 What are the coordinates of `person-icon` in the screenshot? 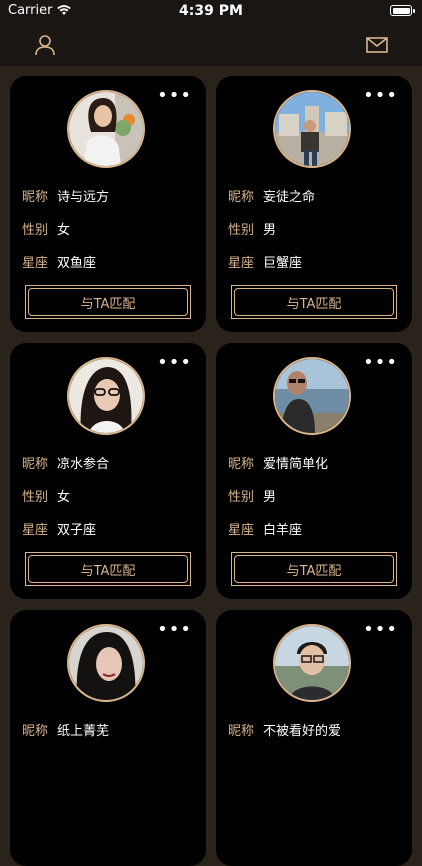 It's located at (45, 45).